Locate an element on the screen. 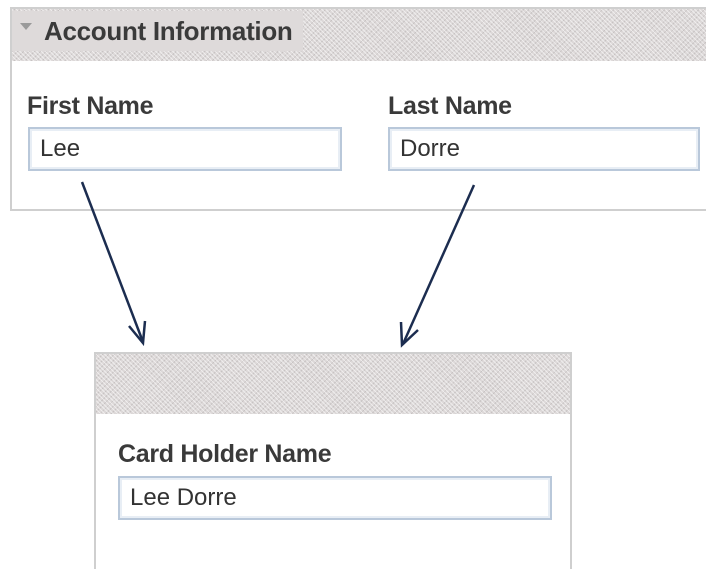 This screenshot has height=569, width=706. first-name-label: First Name is located at coordinates (90, 106).